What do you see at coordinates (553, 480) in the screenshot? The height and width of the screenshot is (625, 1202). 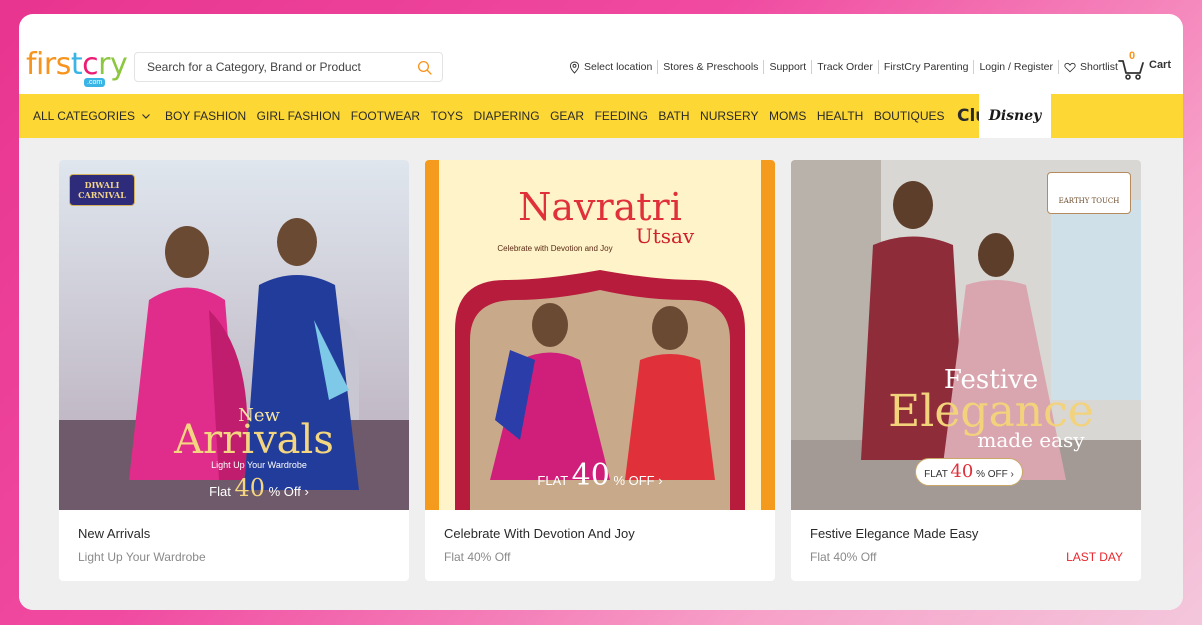 I see `offer-pre-2: FLAT` at bounding box center [553, 480].